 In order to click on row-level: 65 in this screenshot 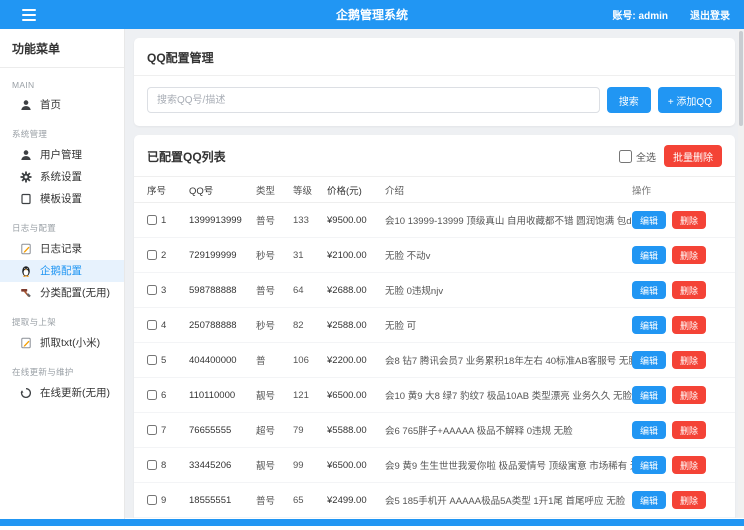, I will do `click(298, 500)`.